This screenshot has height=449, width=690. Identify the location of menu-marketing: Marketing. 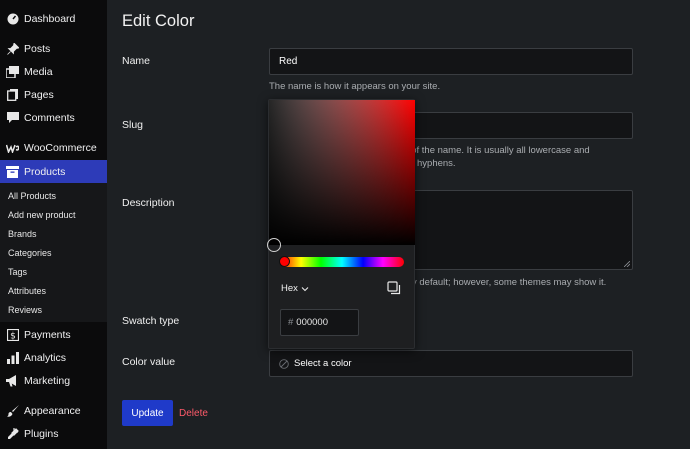
(53, 380).